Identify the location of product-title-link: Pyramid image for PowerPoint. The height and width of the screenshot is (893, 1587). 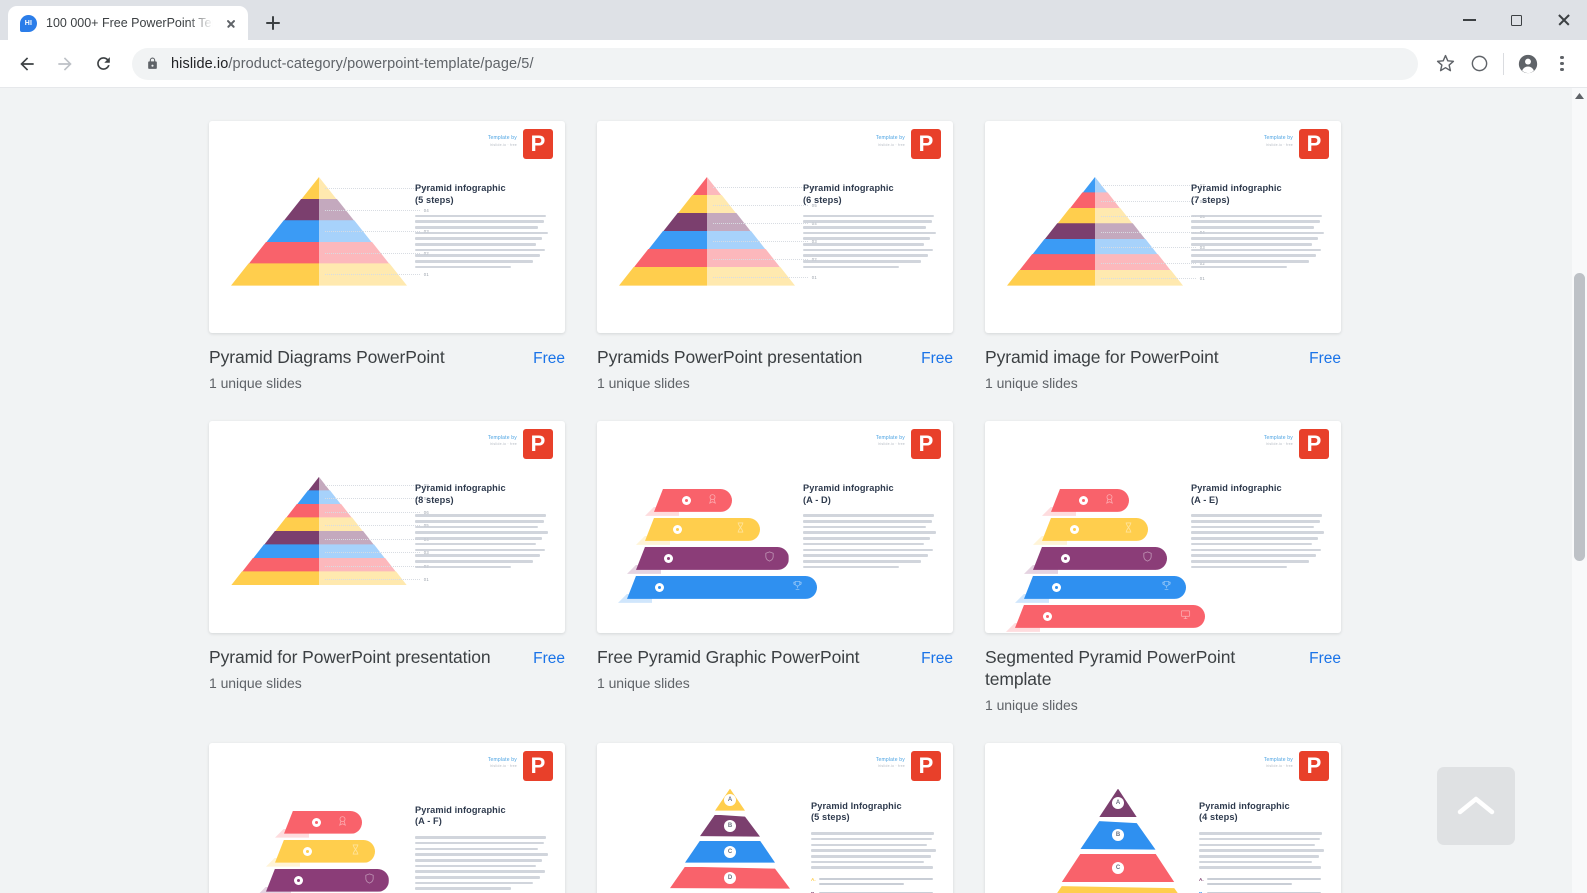
(1102, 358).